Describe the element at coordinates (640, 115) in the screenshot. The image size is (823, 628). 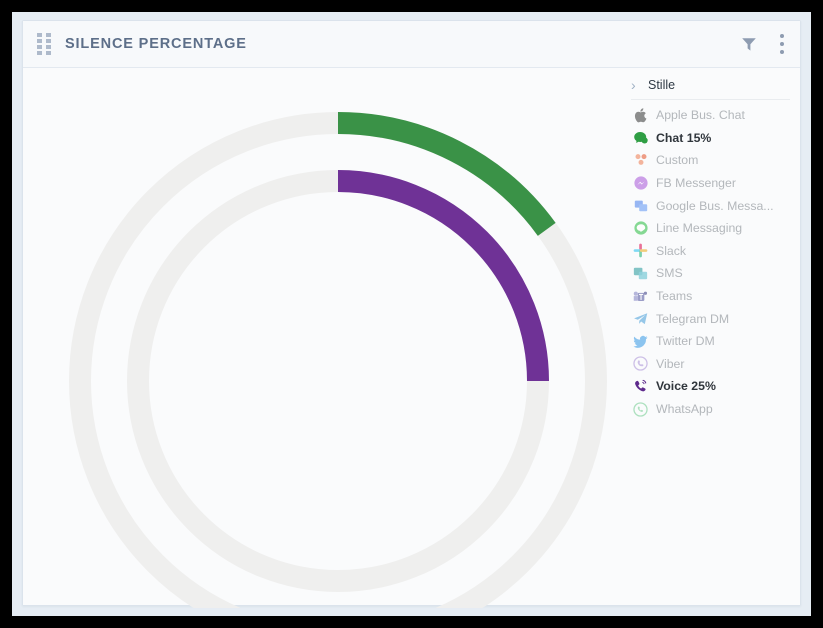
I see `apple-icon` at that location.